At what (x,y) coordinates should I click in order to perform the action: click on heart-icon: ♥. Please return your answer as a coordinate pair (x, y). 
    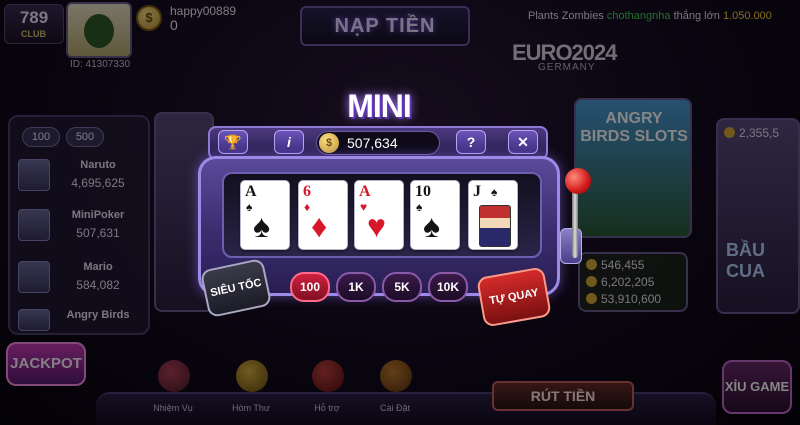
    Looking at the image, I should click on (376, 226).